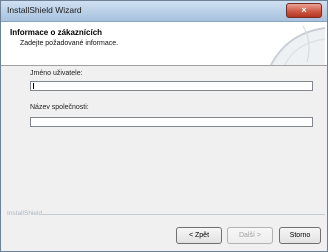 This screenshot has width=328, height=252. What do you see at coordinates (300, 235) in the screenshot?
I see `cancel-button: Storno` at bounding box center [300, 235].